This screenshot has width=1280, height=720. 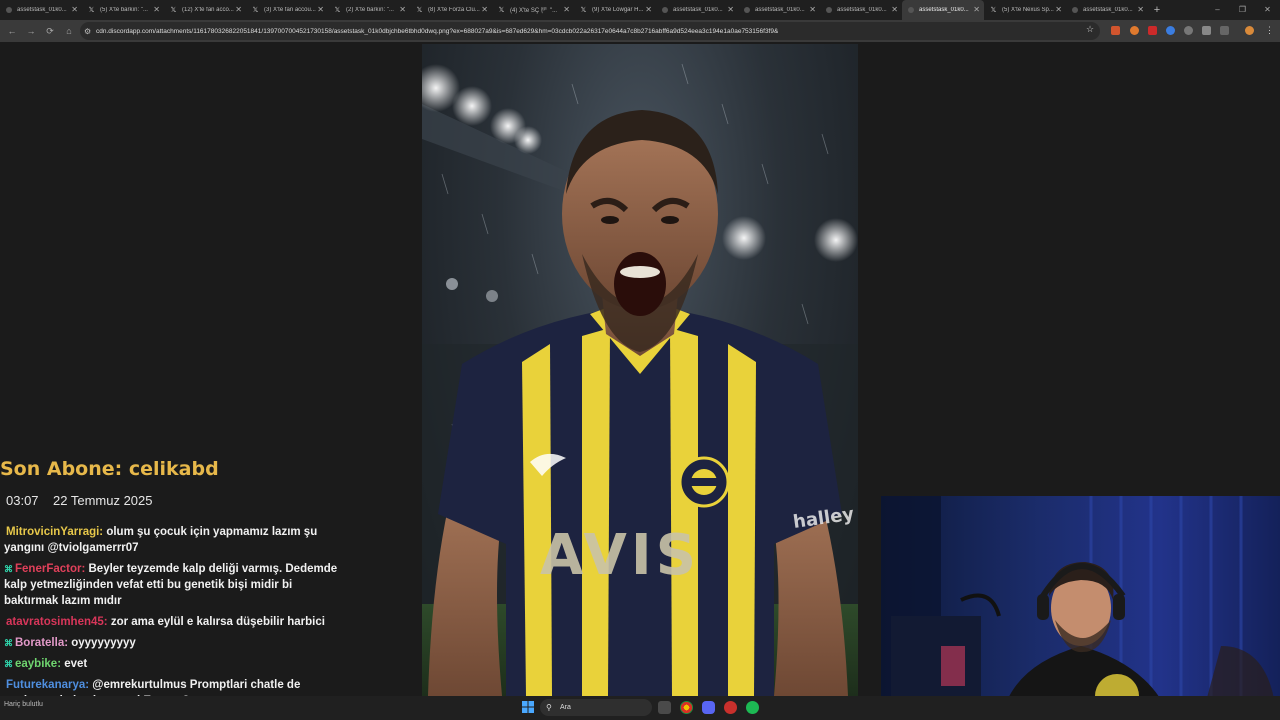 I want to click on clock-date: 22 Temmuz 2025, so click(x=103, y=500).